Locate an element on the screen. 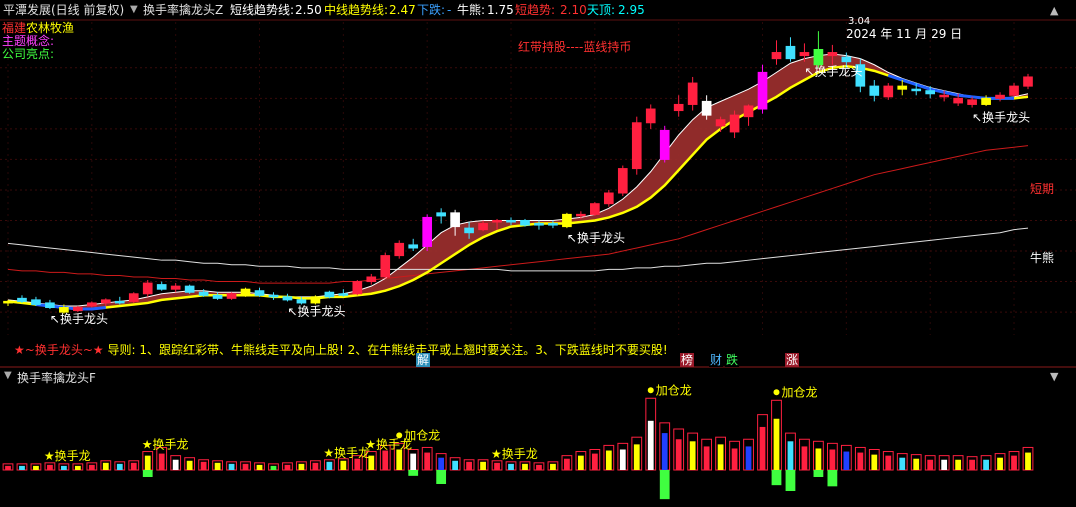  readout-mid-label: 中线趋势线: is located at coordinates (356, 10).